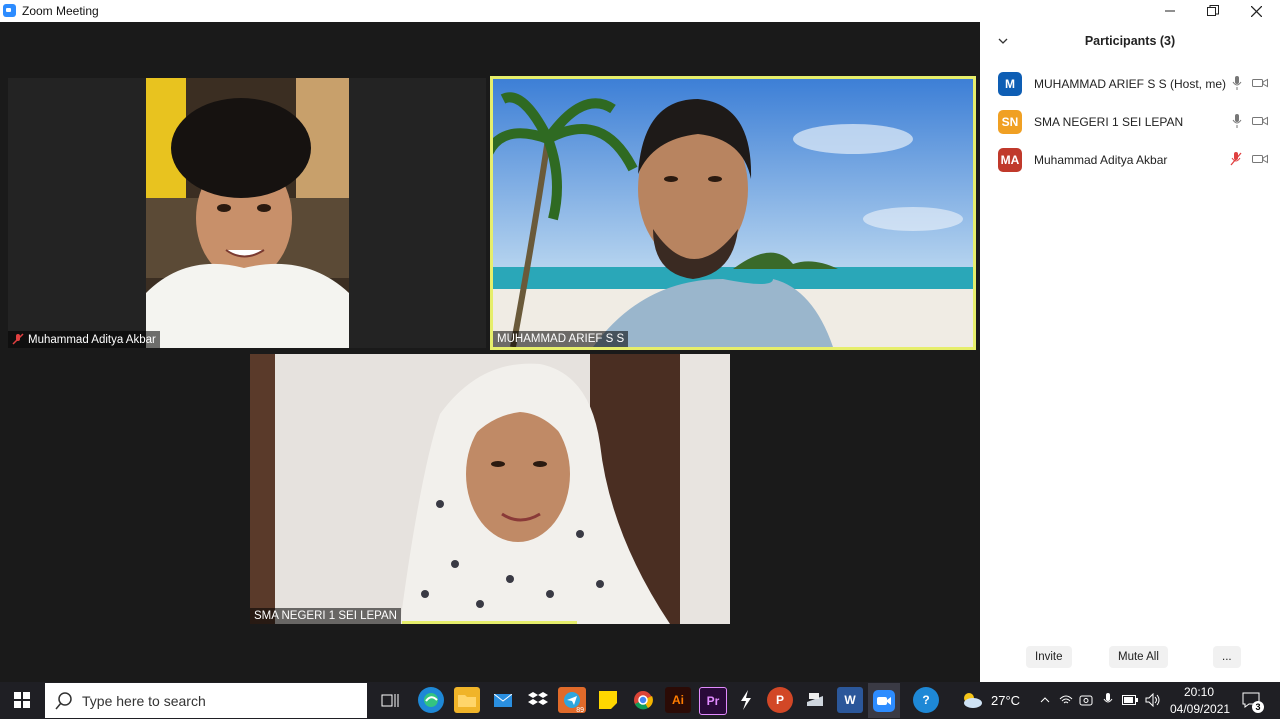  I want to click on battery-icon, so click(1130, 700).